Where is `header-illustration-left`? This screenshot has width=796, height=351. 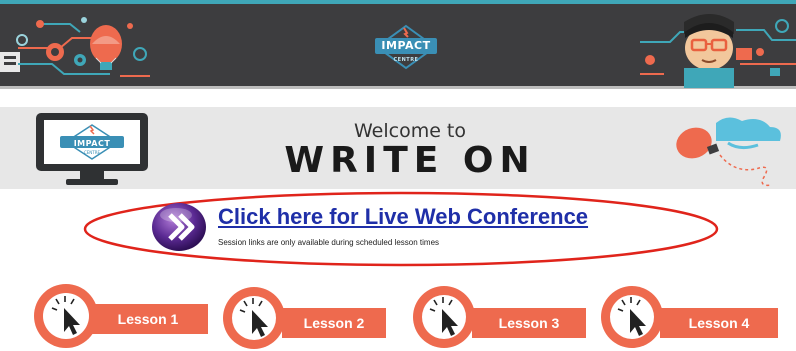
header-illustration-left is located at coordinates (75, 47).